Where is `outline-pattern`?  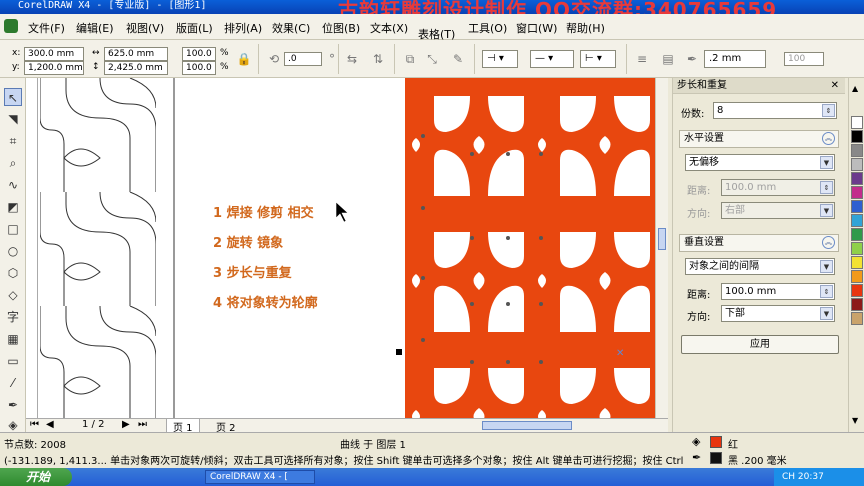 outline-pattern is located at coordinates (98, 248).